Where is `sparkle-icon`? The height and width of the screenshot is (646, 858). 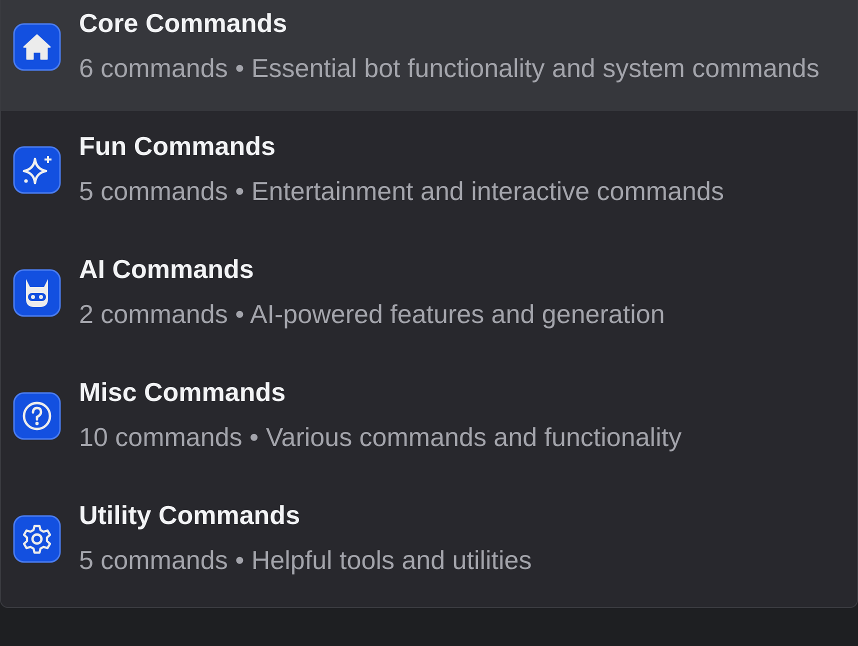 sparkle-icon is located at coordinates (37, 170).